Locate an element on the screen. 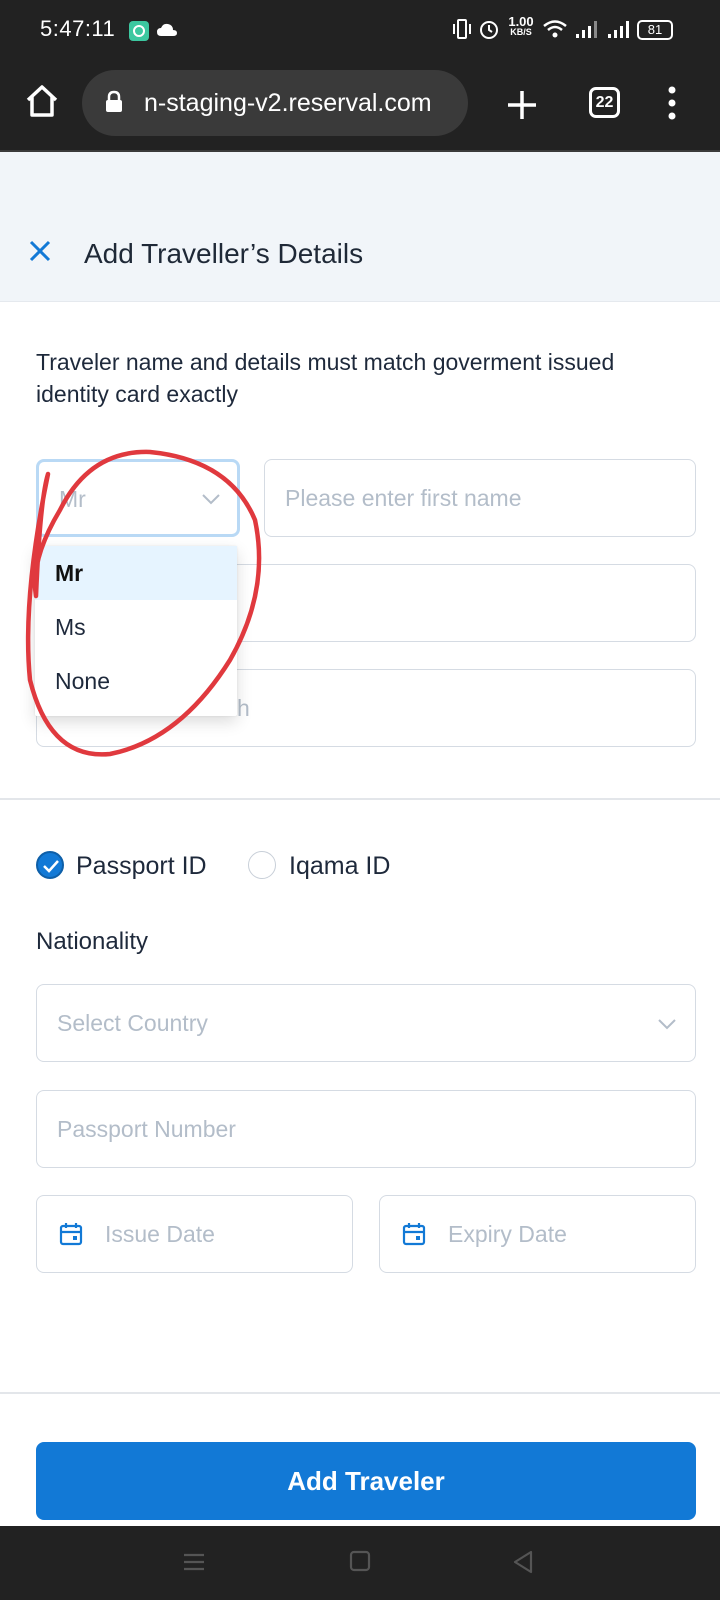 The image size is (720, 1600). issue-date-input: Issue Date is located at coordinates (194, 1234).